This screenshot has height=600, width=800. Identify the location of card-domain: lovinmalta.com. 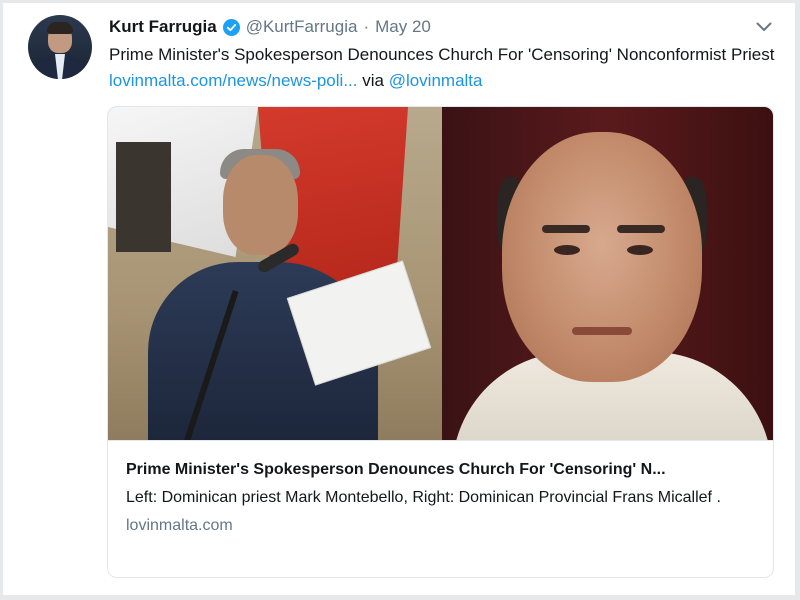
(179, 525).